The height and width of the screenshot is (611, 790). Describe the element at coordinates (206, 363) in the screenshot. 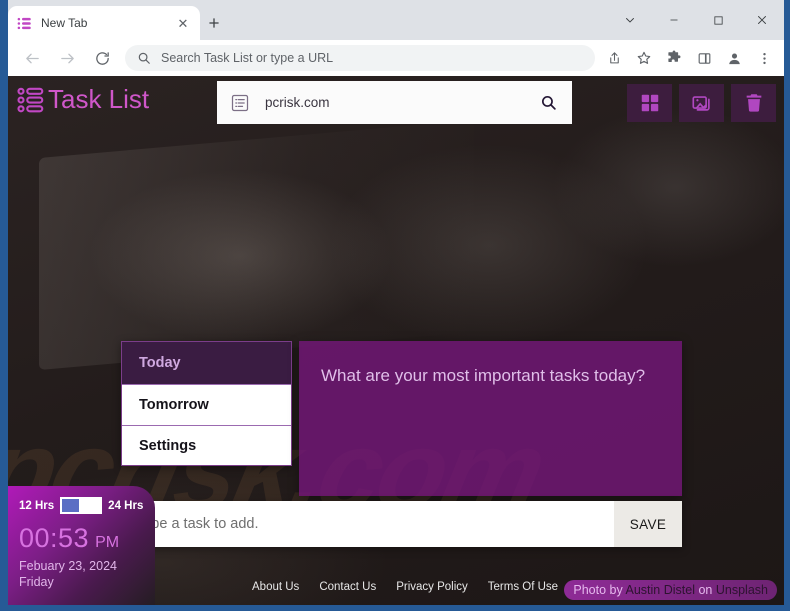

I see `menu-item-today: Today` at that location.